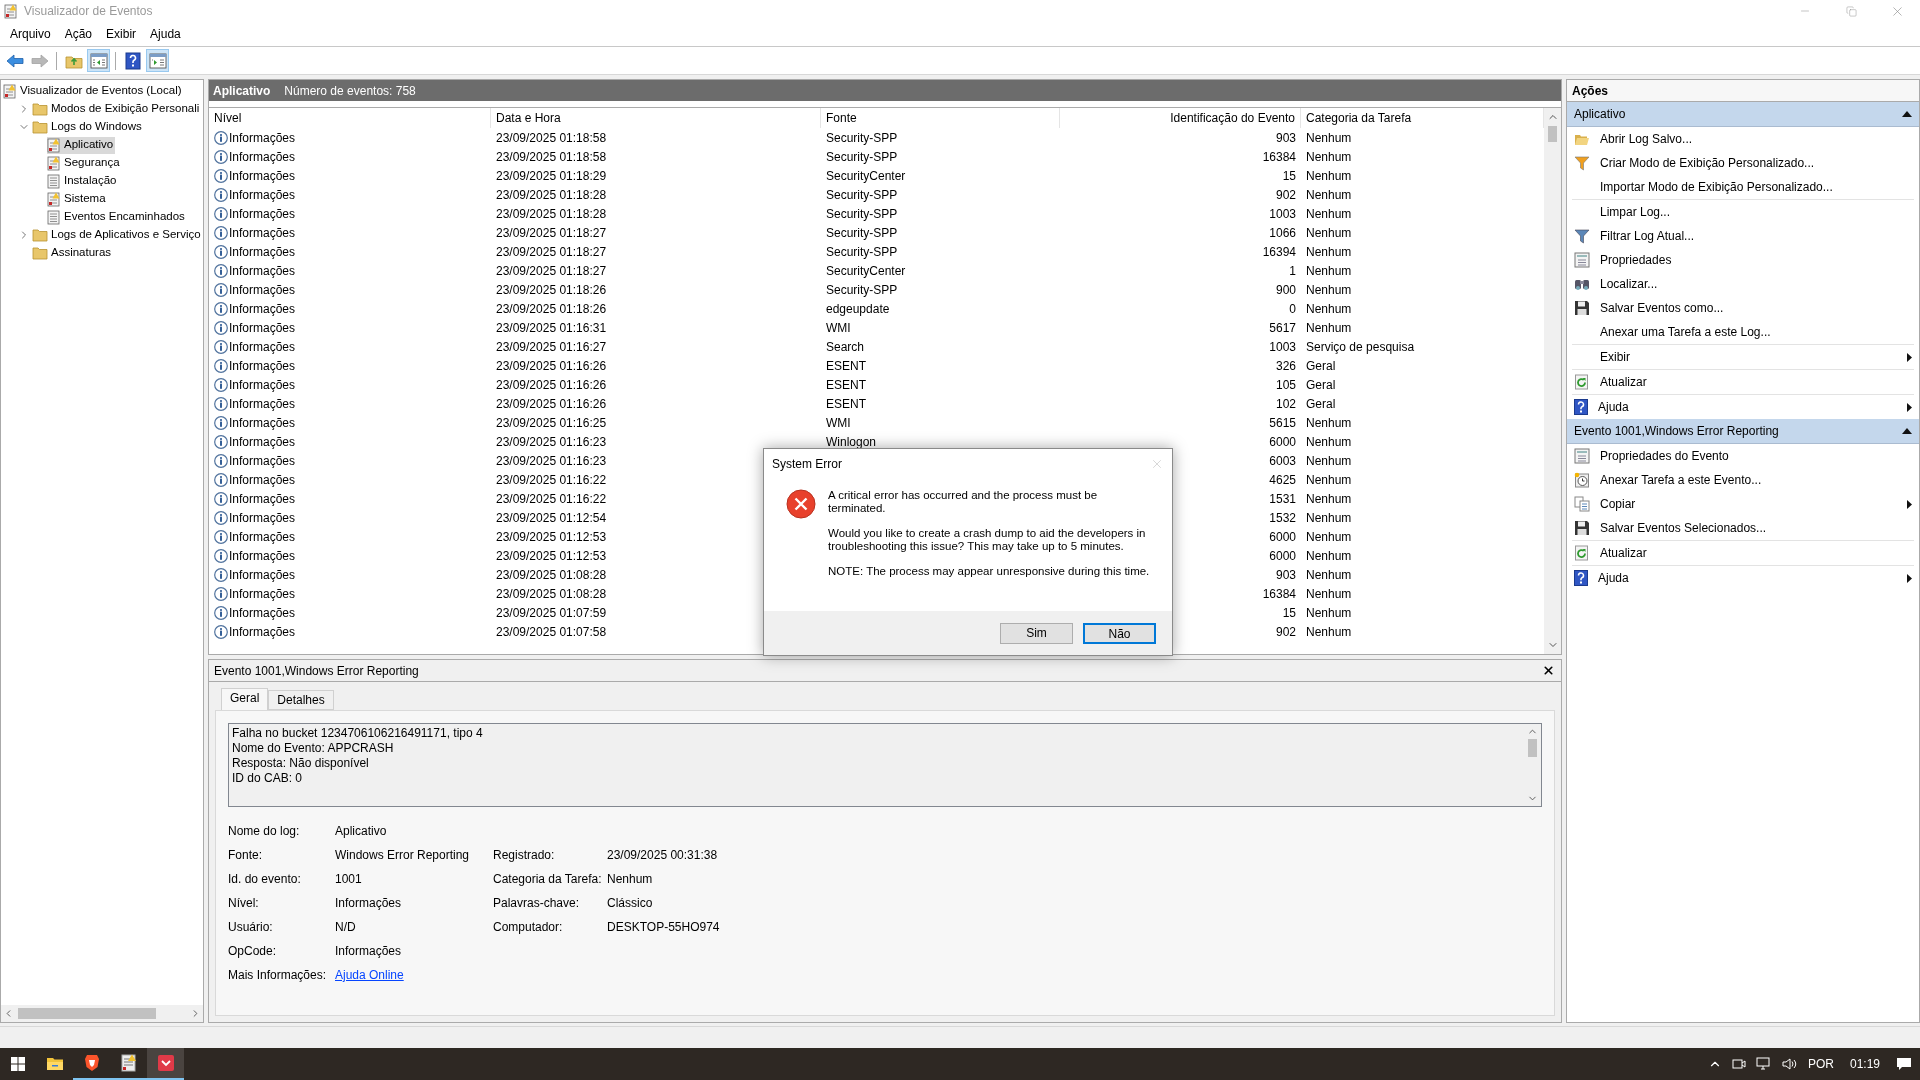 The image size is (1920, 1080). Describe the element at coordinates (81, 145) in the screenshot. I see `tree-item: Aplicativo` at that location.